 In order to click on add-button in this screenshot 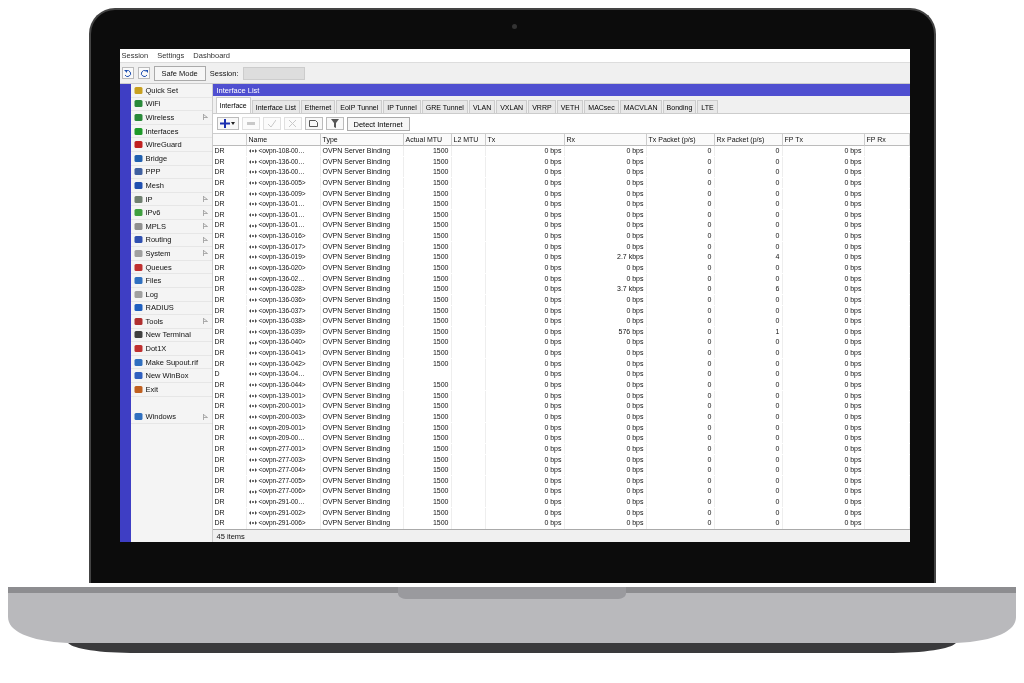, I will do `click(227, 123)`.